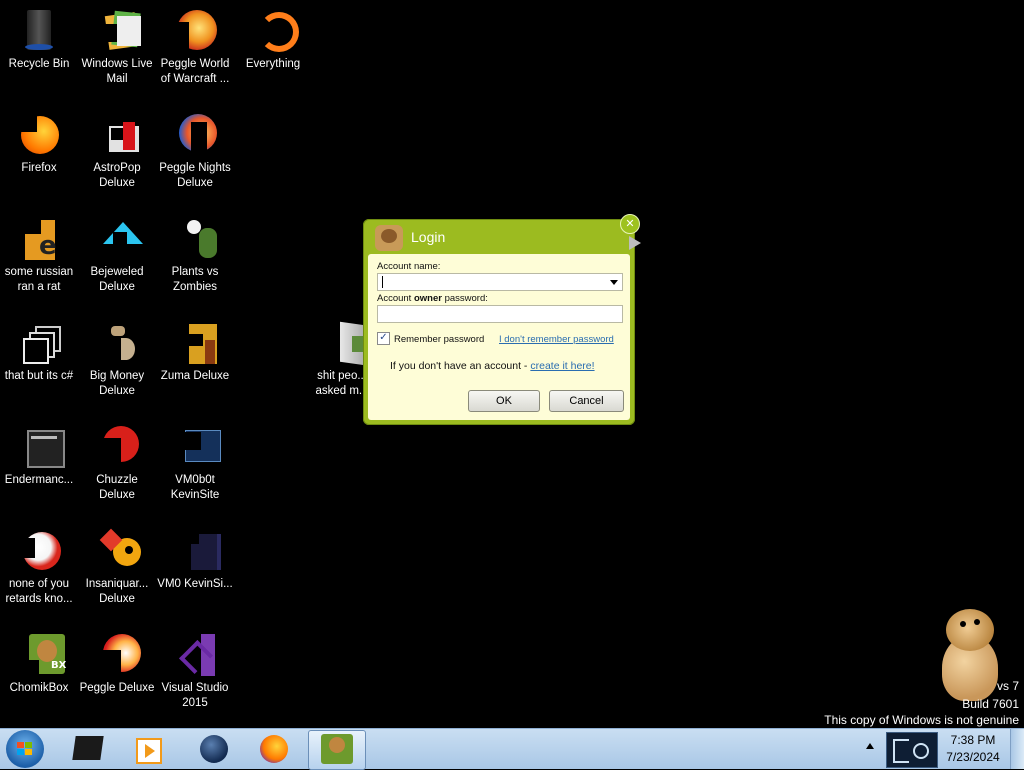  Describe the element at coordinates (409, 266) in the screenshot. I see `account-name-label: Account name:` at that location.